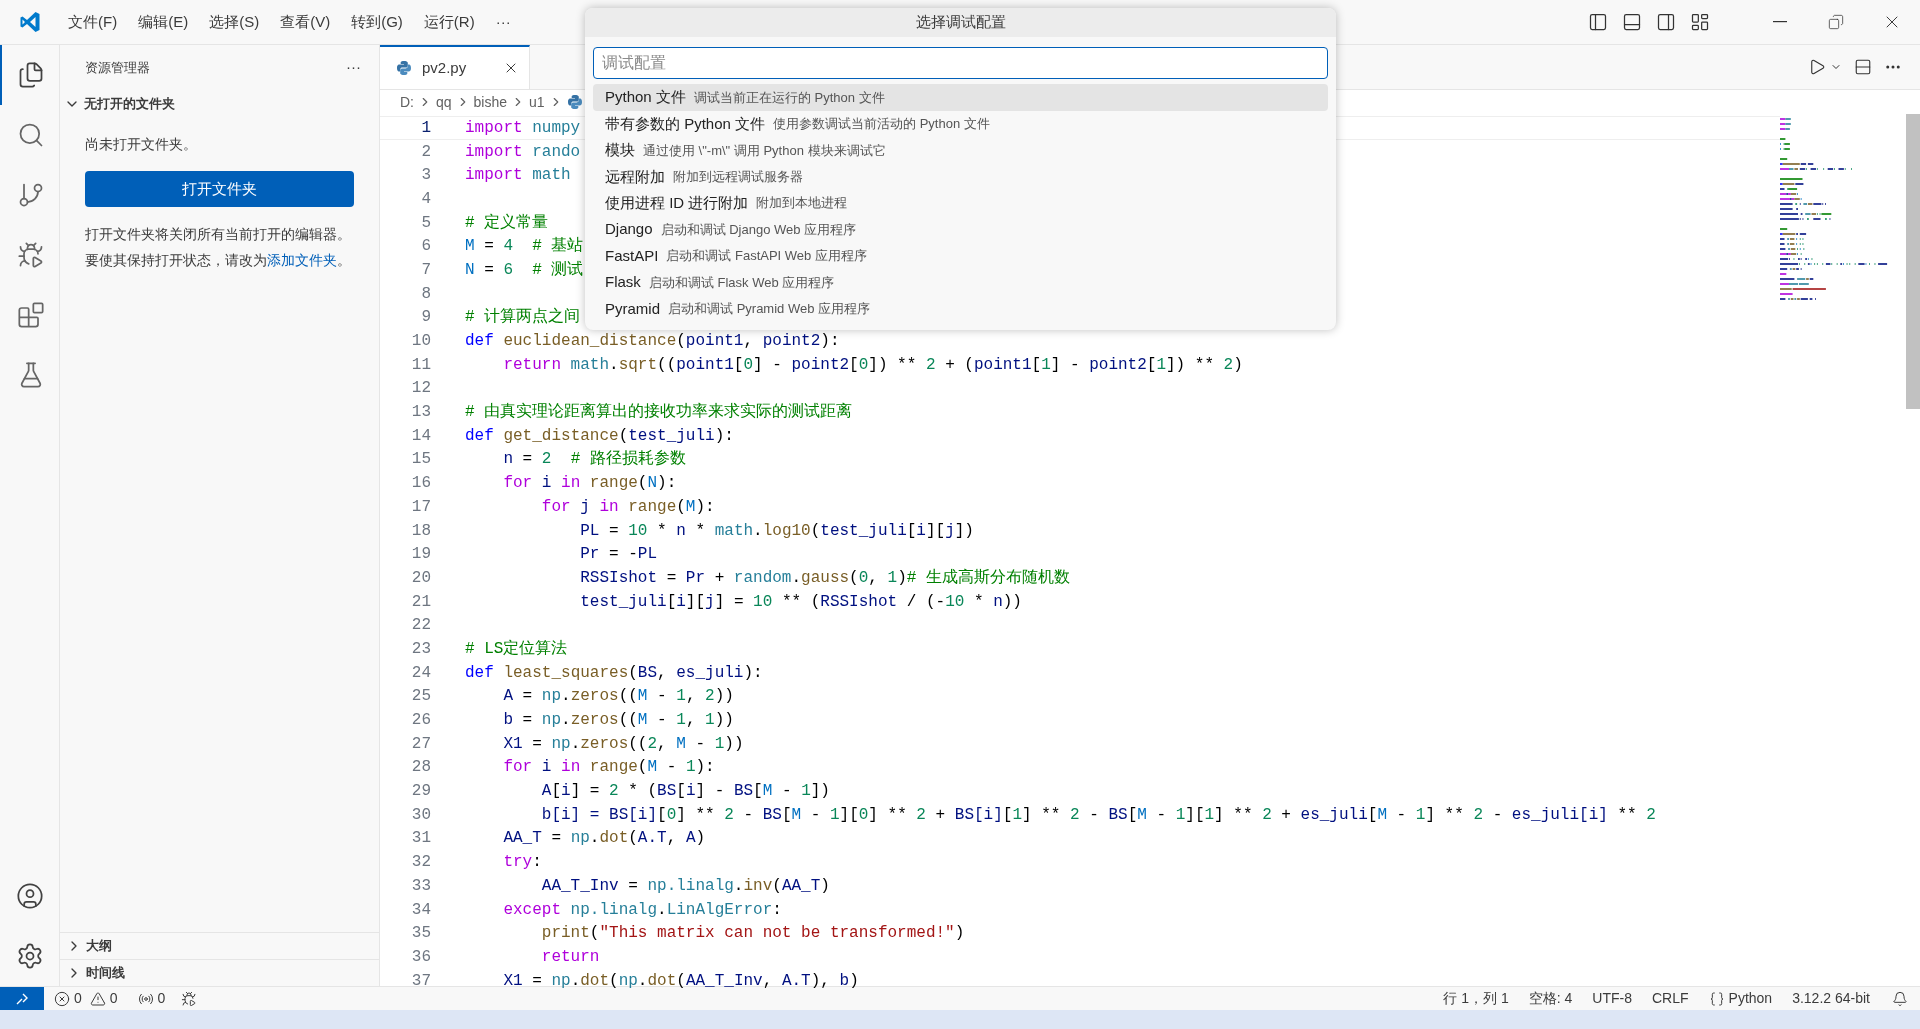 The image size is (1920, 1029). I want to click on quick-pick-item: 远程附加 附加到远程调试服务器, so click(960, 177).